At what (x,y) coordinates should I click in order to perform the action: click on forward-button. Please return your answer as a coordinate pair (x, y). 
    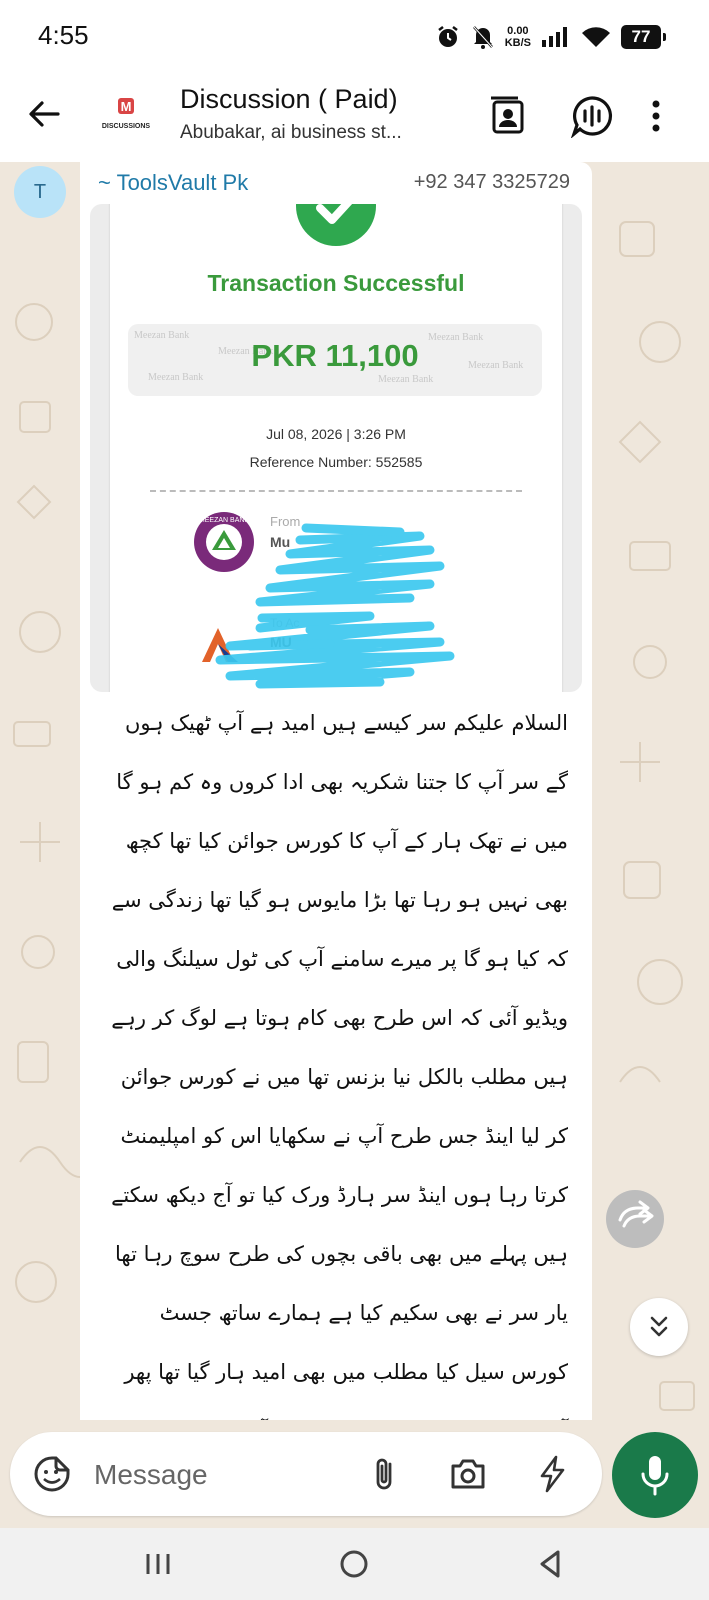
    Looking at the image, I should click on (635, 1219).